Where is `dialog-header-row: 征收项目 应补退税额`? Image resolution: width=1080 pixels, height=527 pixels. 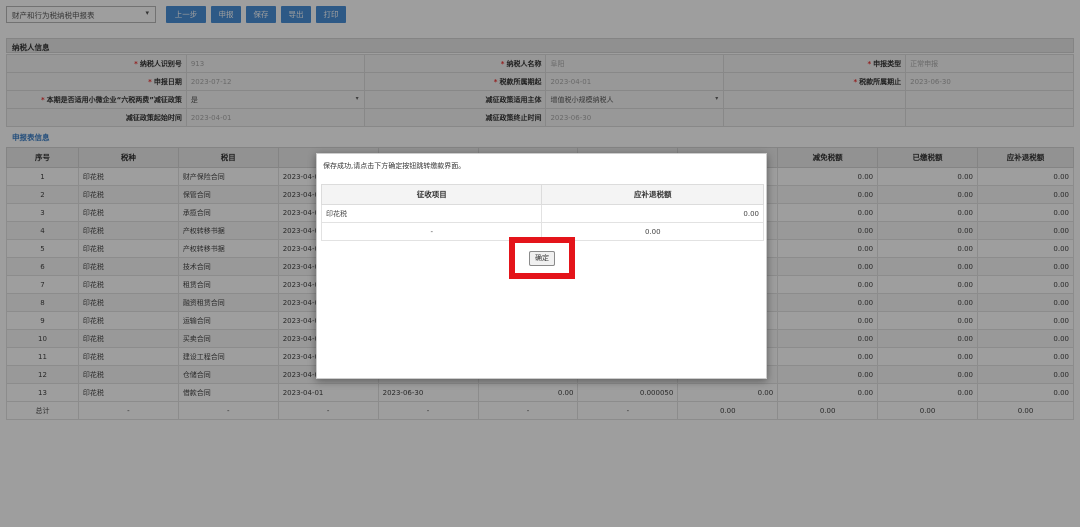
dialog-header-row: 征收项目 应补退税额 is located at coordinates (542, 194).